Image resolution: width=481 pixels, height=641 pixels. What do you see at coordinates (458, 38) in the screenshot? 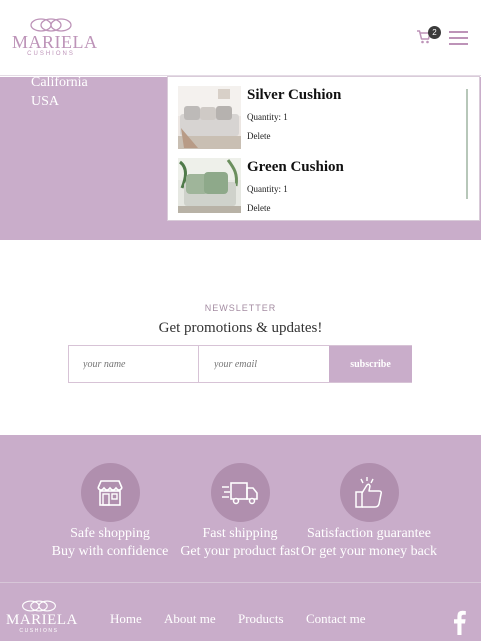
I see `menu-icon` at bounding box center [458, 38].